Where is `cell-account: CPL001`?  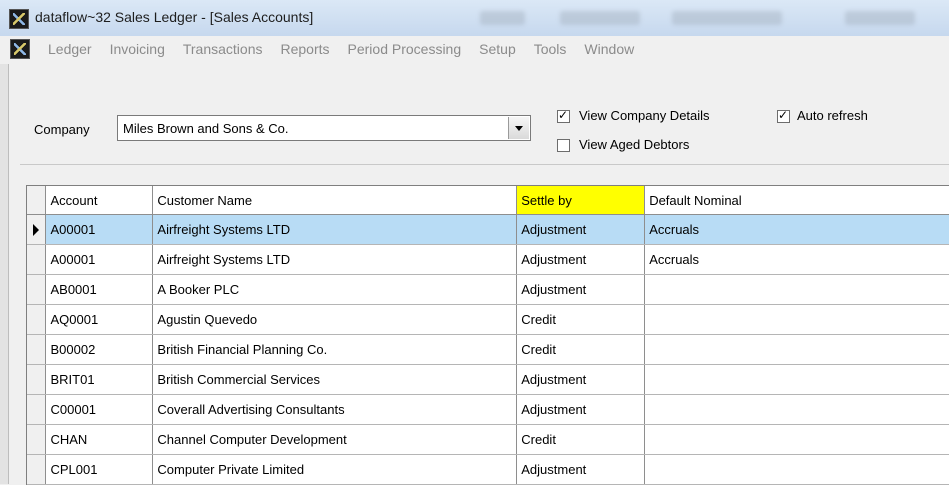 cell-account: CPL001 is located at coordinates (99, 469).